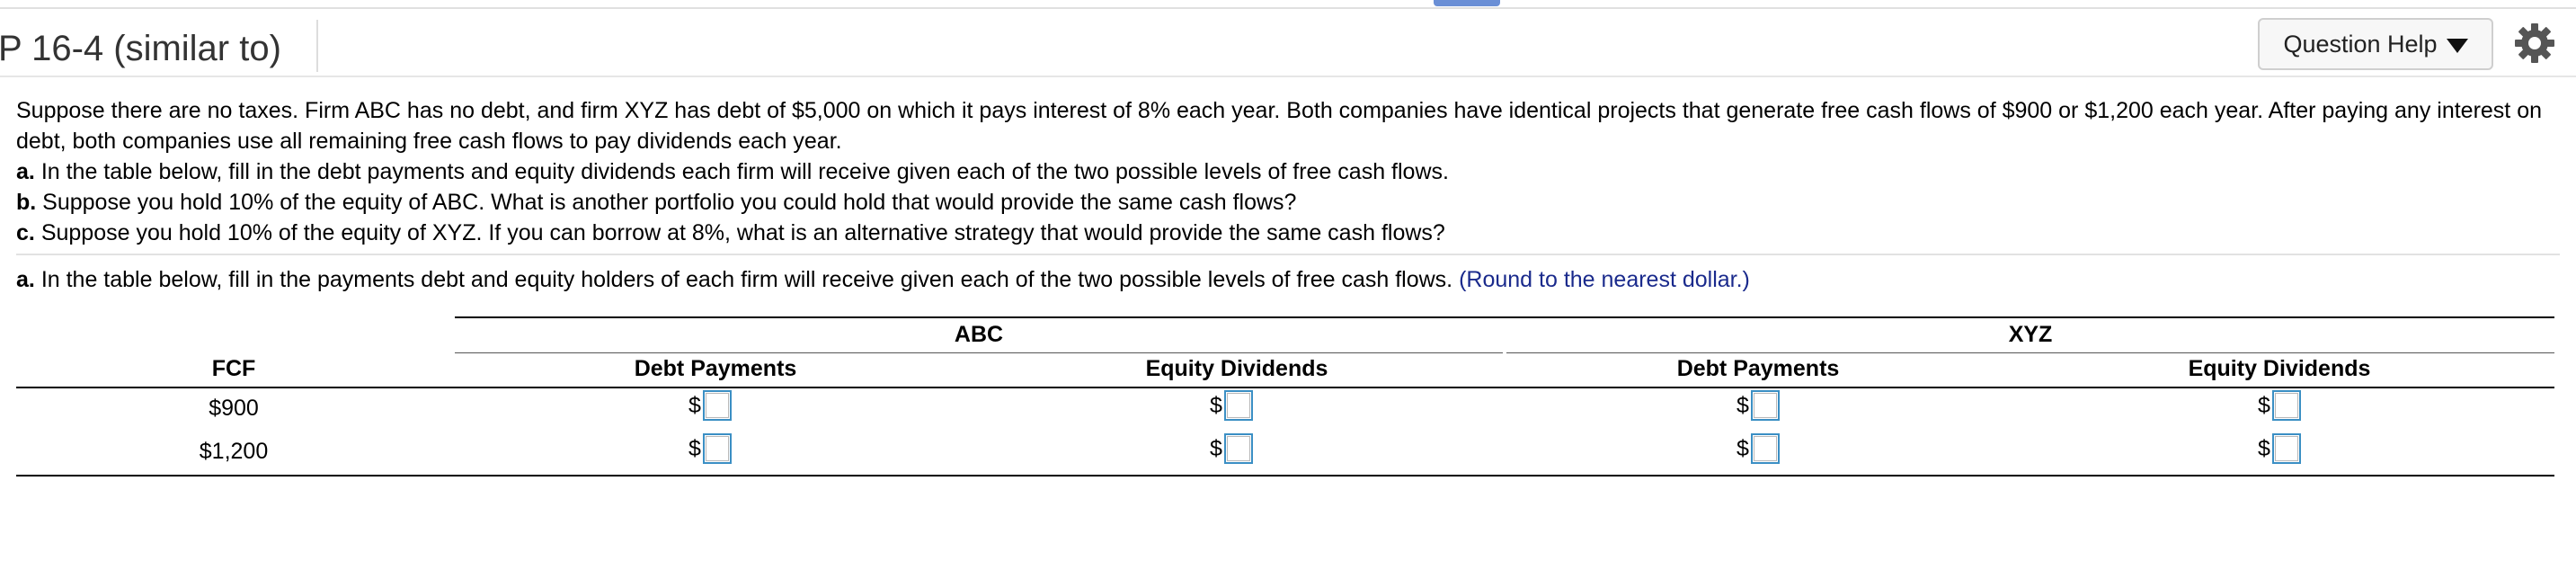  What do you see at coordinates (2286, 448) in the screenshot?
I see `xyz-equity-dividend-1200-input` at bounding box center [2286, 448].